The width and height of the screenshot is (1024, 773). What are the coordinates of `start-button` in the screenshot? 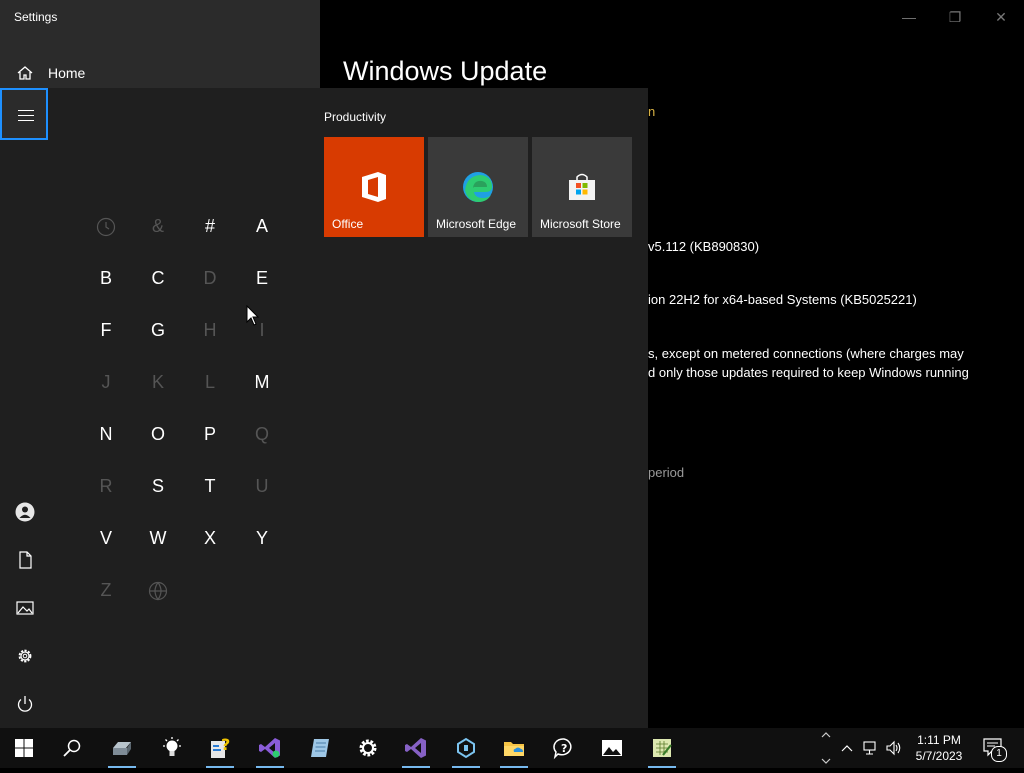 It's located at (24, 748).